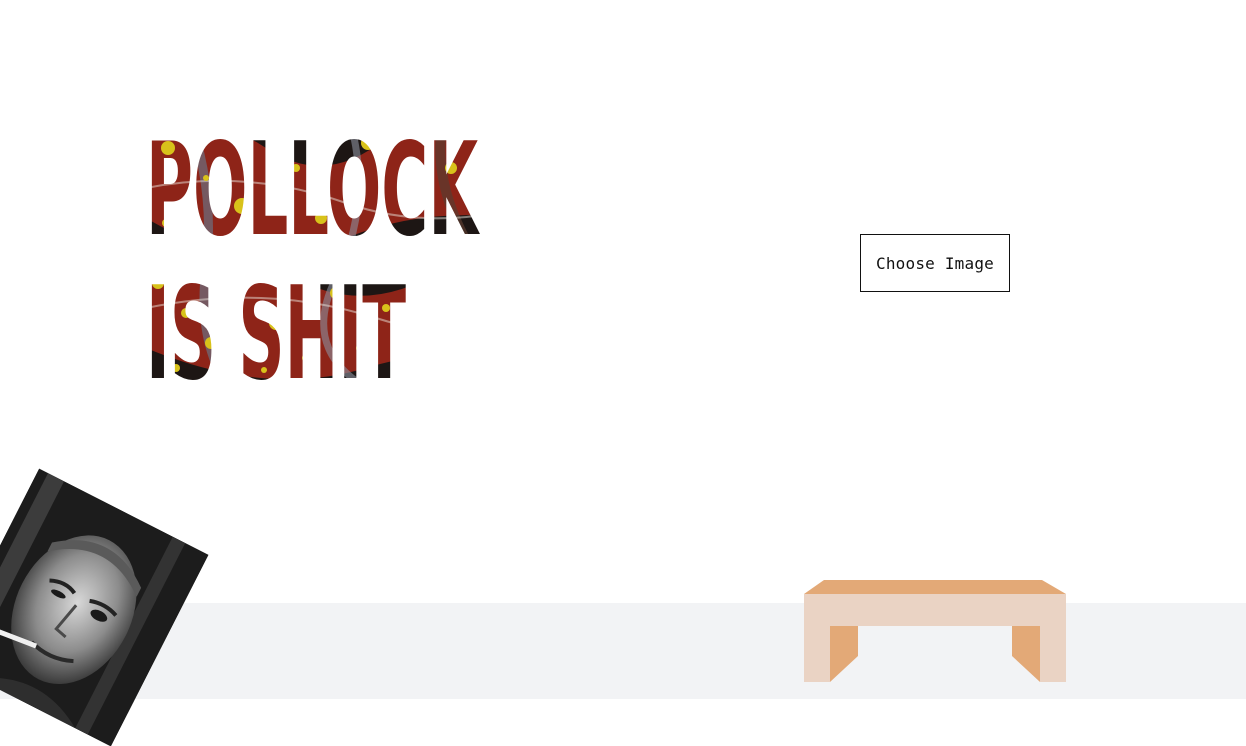 This screenshot has height=746, width=1246. I want to click on headline: POLLOCK IS SHIT, so click(356, 253).